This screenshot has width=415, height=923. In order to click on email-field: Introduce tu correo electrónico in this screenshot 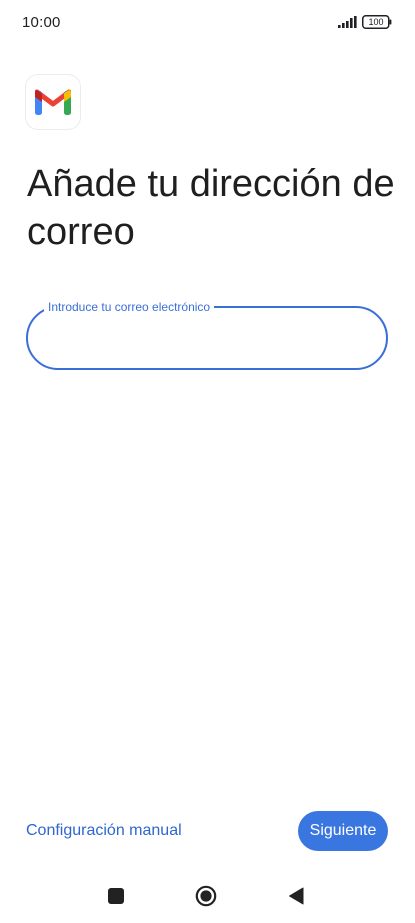, I will do `click(207, 334)`.